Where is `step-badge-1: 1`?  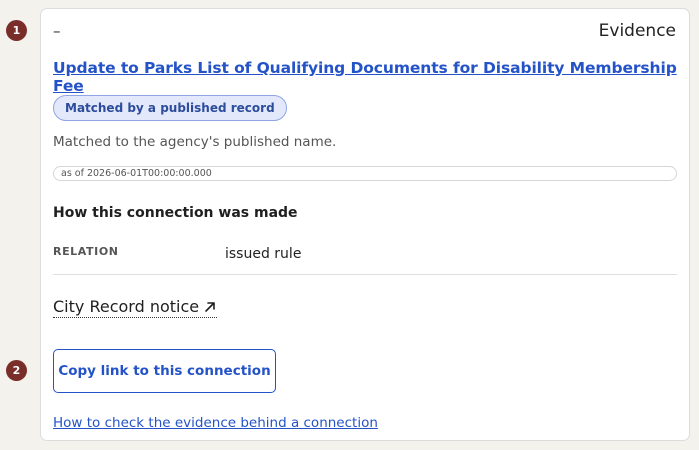 step-badge-1: 1 is located at coordinates (16, 30).